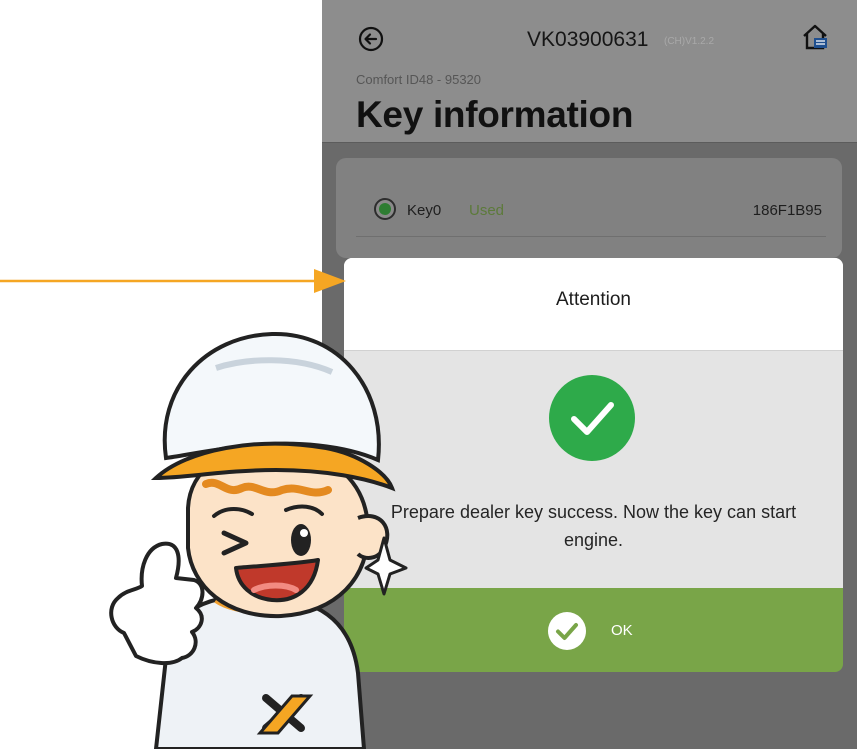 The height and width of the screenshot is (749, 857). I want to click on back-arrow-icon, so click(371, 39).